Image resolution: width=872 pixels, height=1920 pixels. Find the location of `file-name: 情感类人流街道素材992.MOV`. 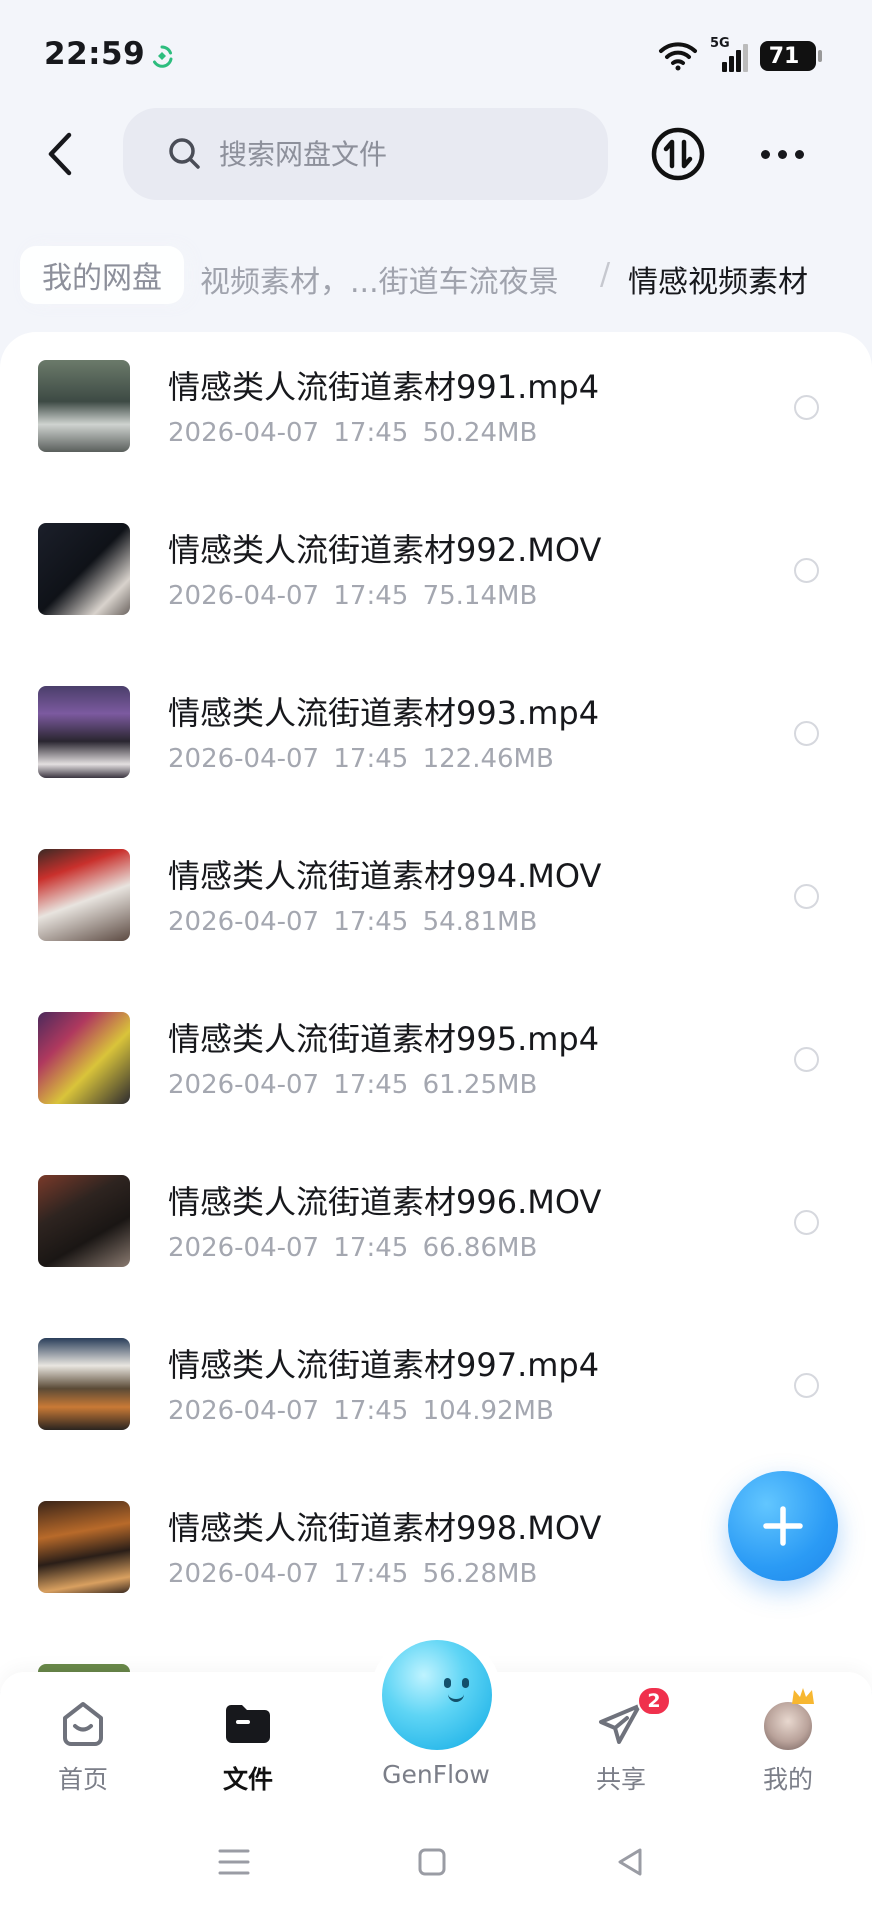

file-name: 情感类人流街道素材992.MOV is located at coordinates (385, 550).